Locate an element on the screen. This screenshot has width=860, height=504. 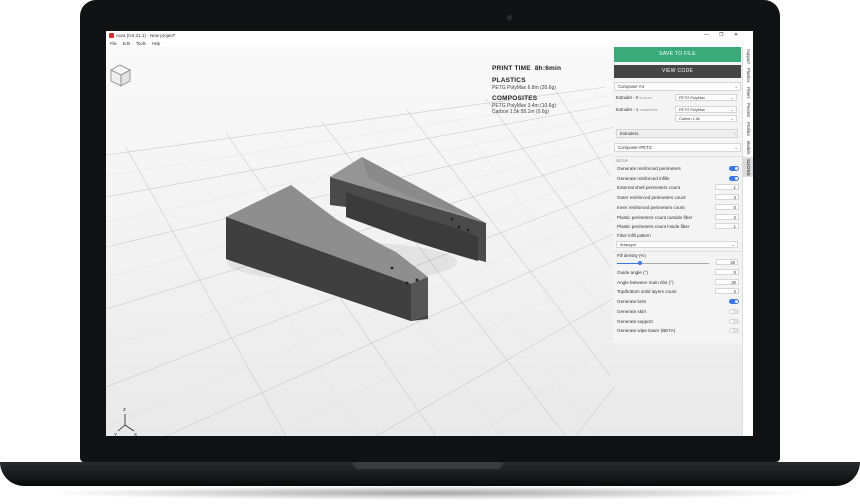
extruder0-material-value: PETG PolyMax is located at coordinates (692, 98).